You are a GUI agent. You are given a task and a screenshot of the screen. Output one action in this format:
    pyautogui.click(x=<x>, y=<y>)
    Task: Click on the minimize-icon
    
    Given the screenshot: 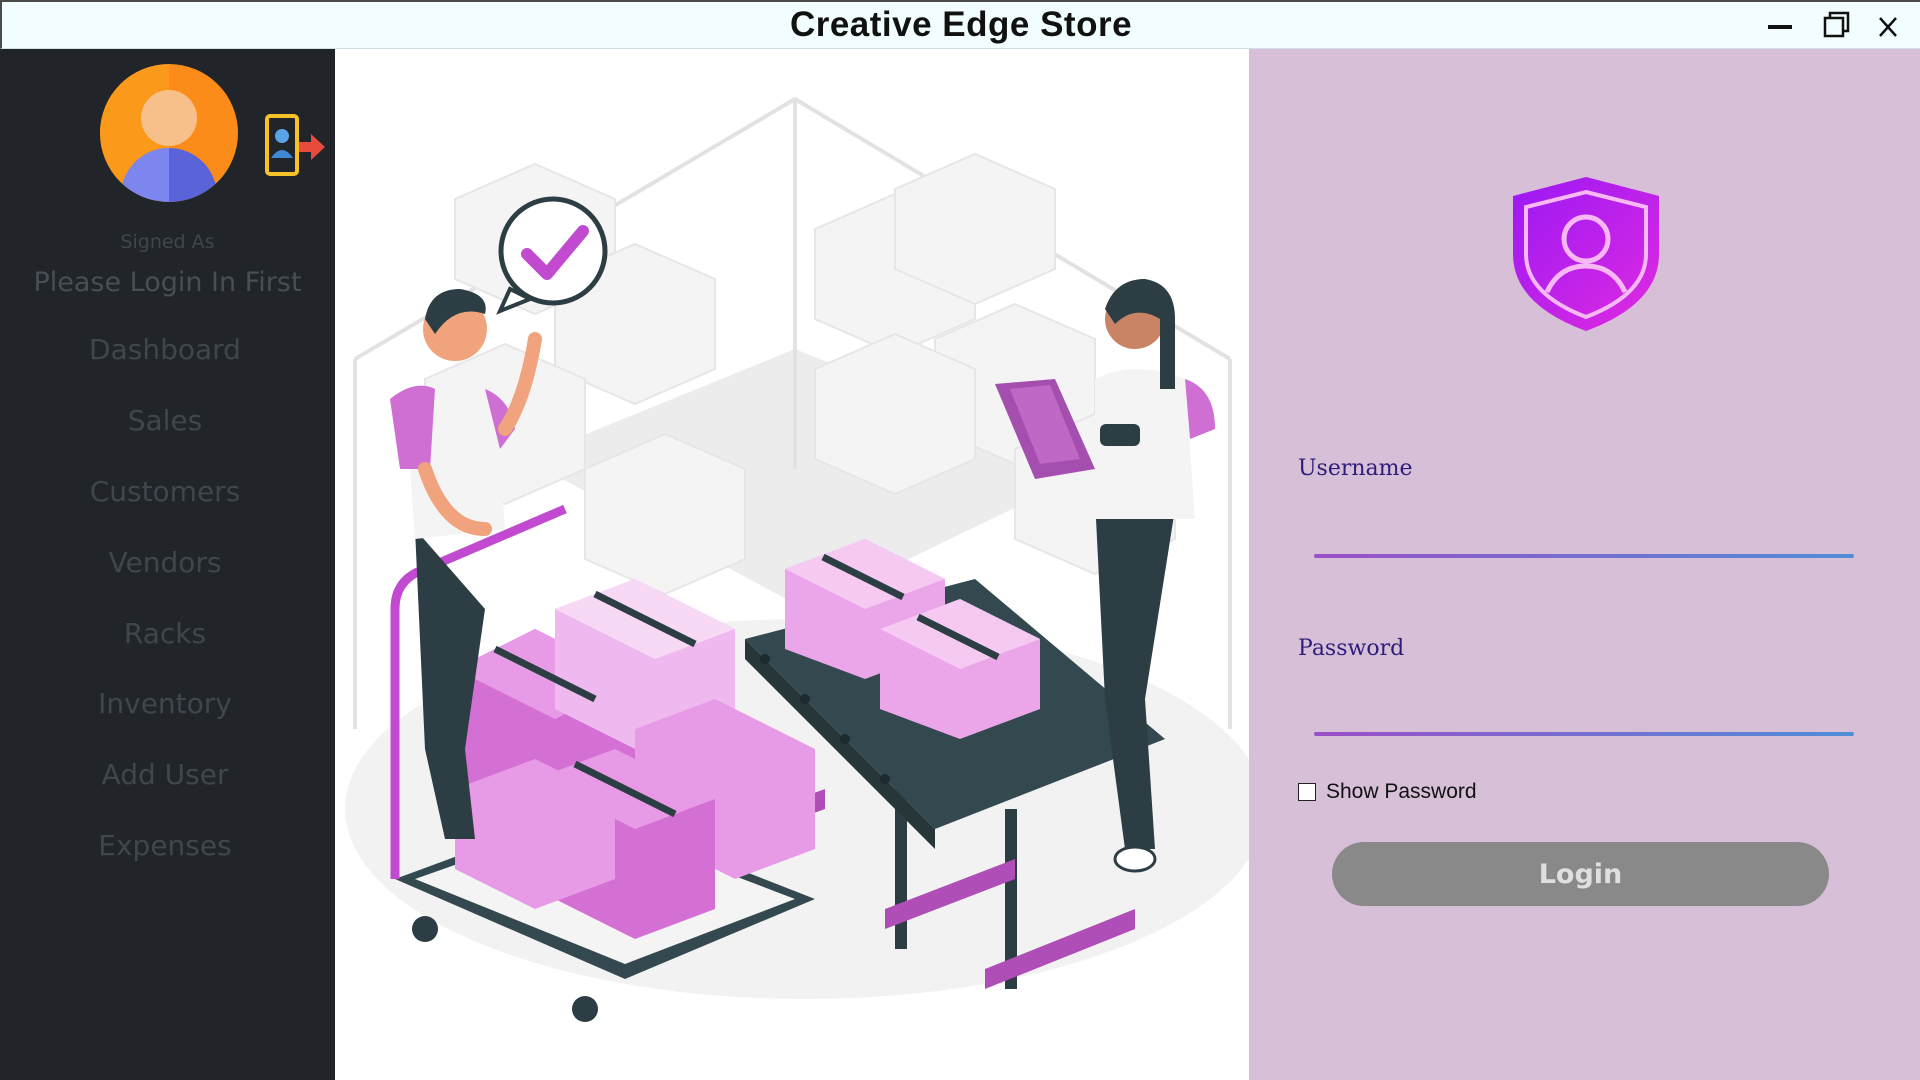 What is the action you would take?
    pyautogui.click(x=1780, y=27)
    